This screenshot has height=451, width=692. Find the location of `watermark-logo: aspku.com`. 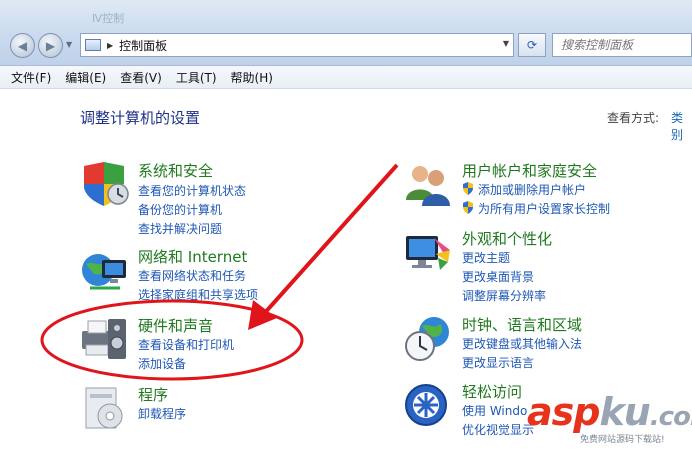

watermark-logo: aspku.com is located at coordinates (609, 412).